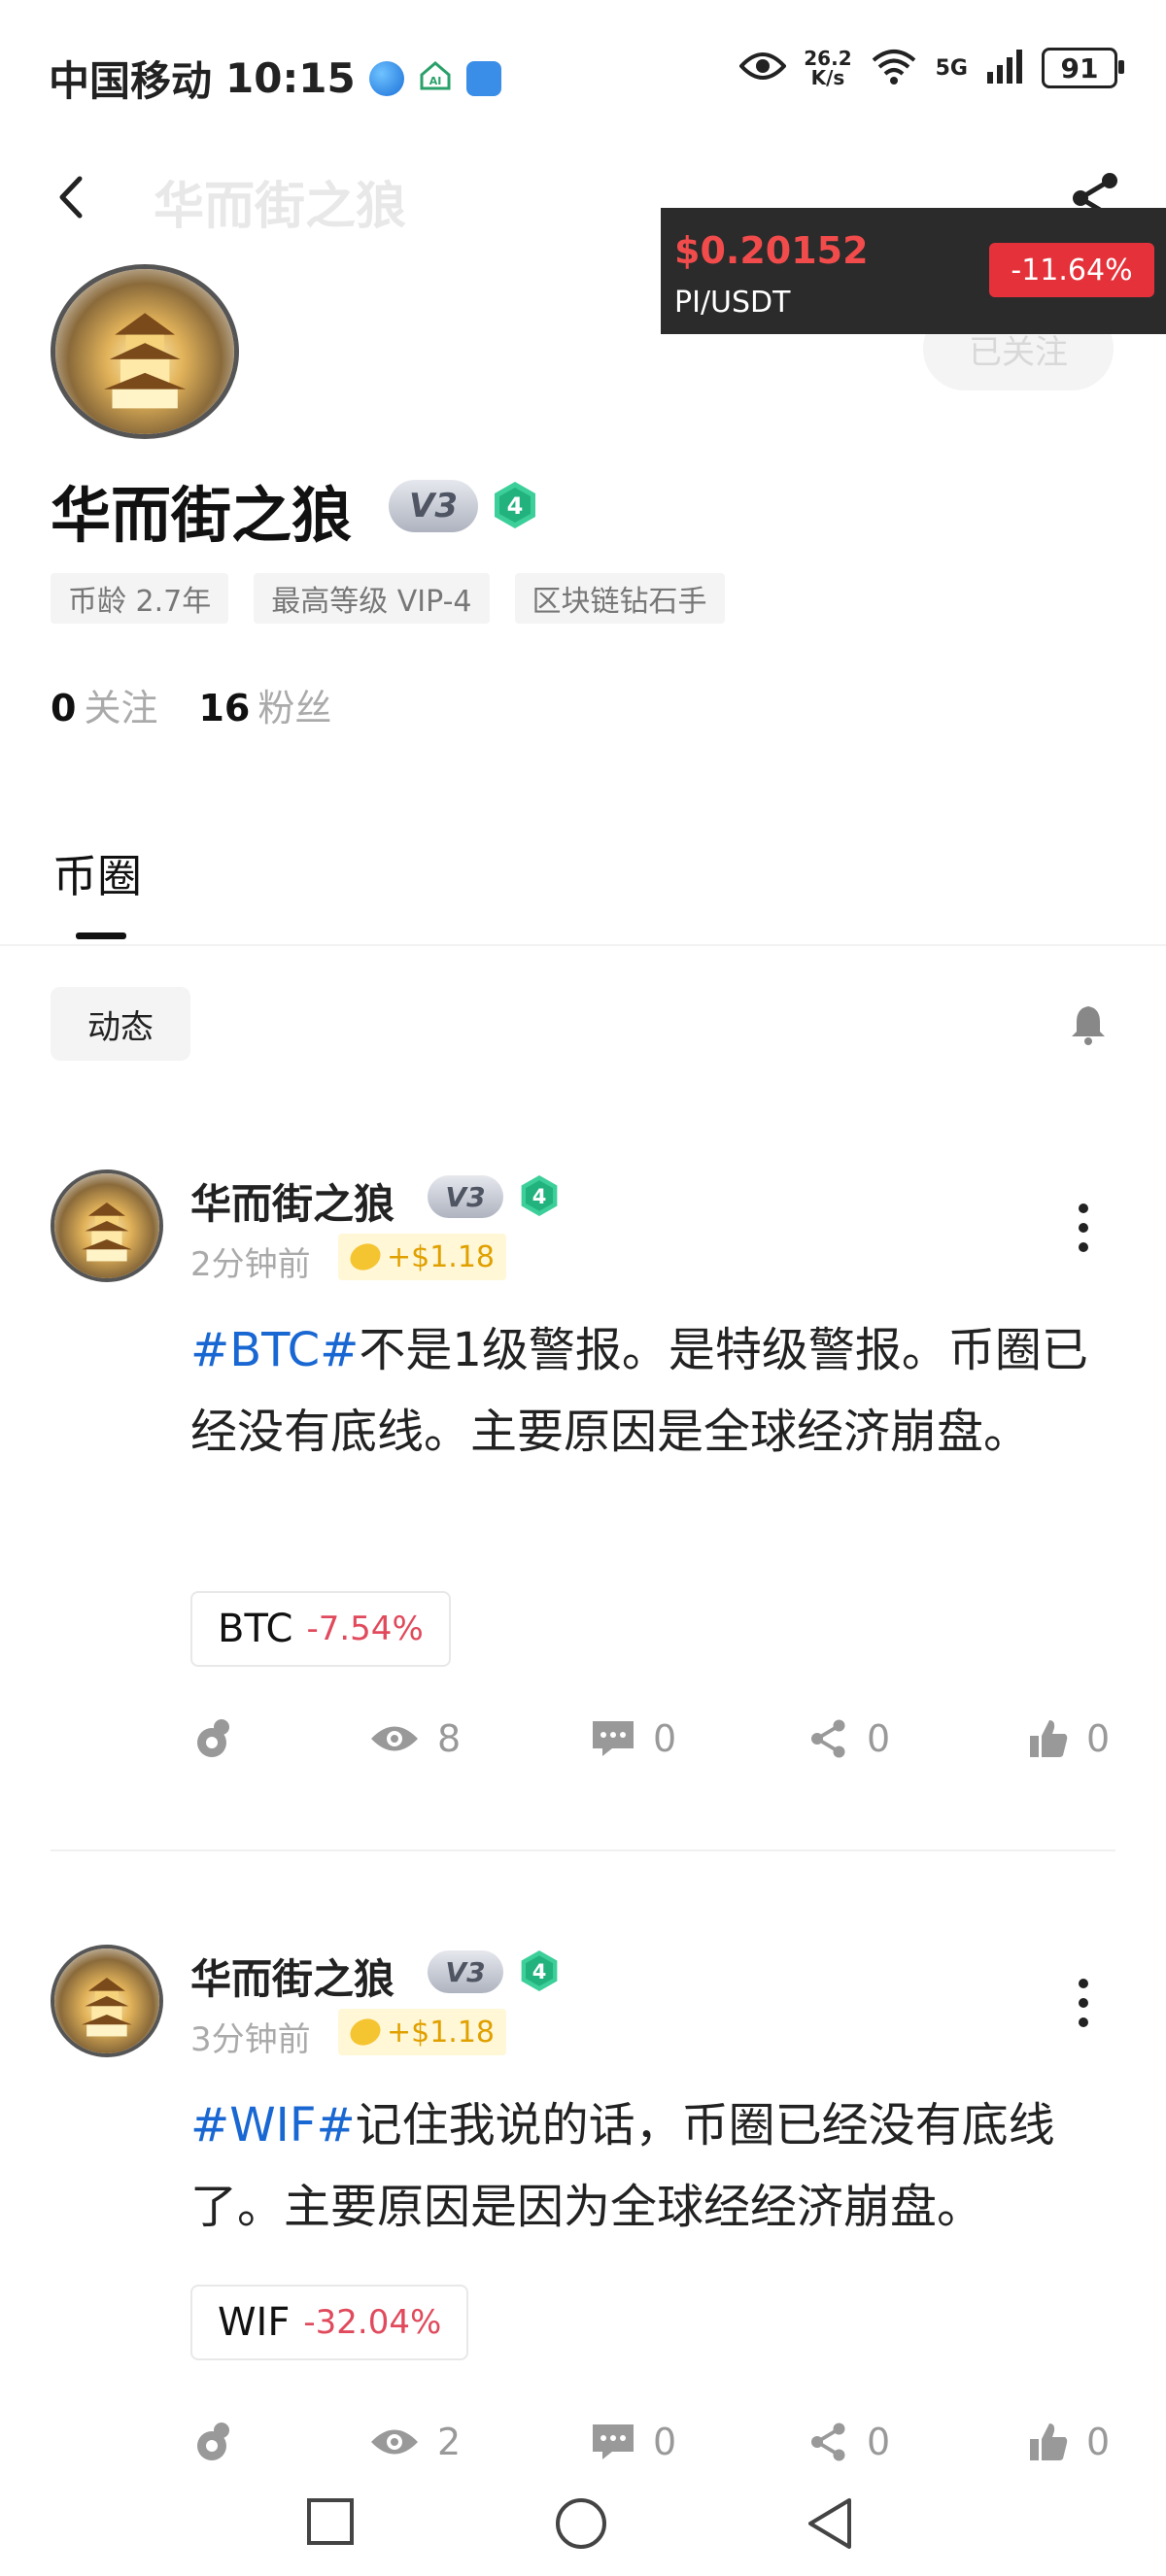 The width and height of the screenshot is (1166, 2576). I want to click on filter-dynamic-chip: 动态, so click(120, 1024).